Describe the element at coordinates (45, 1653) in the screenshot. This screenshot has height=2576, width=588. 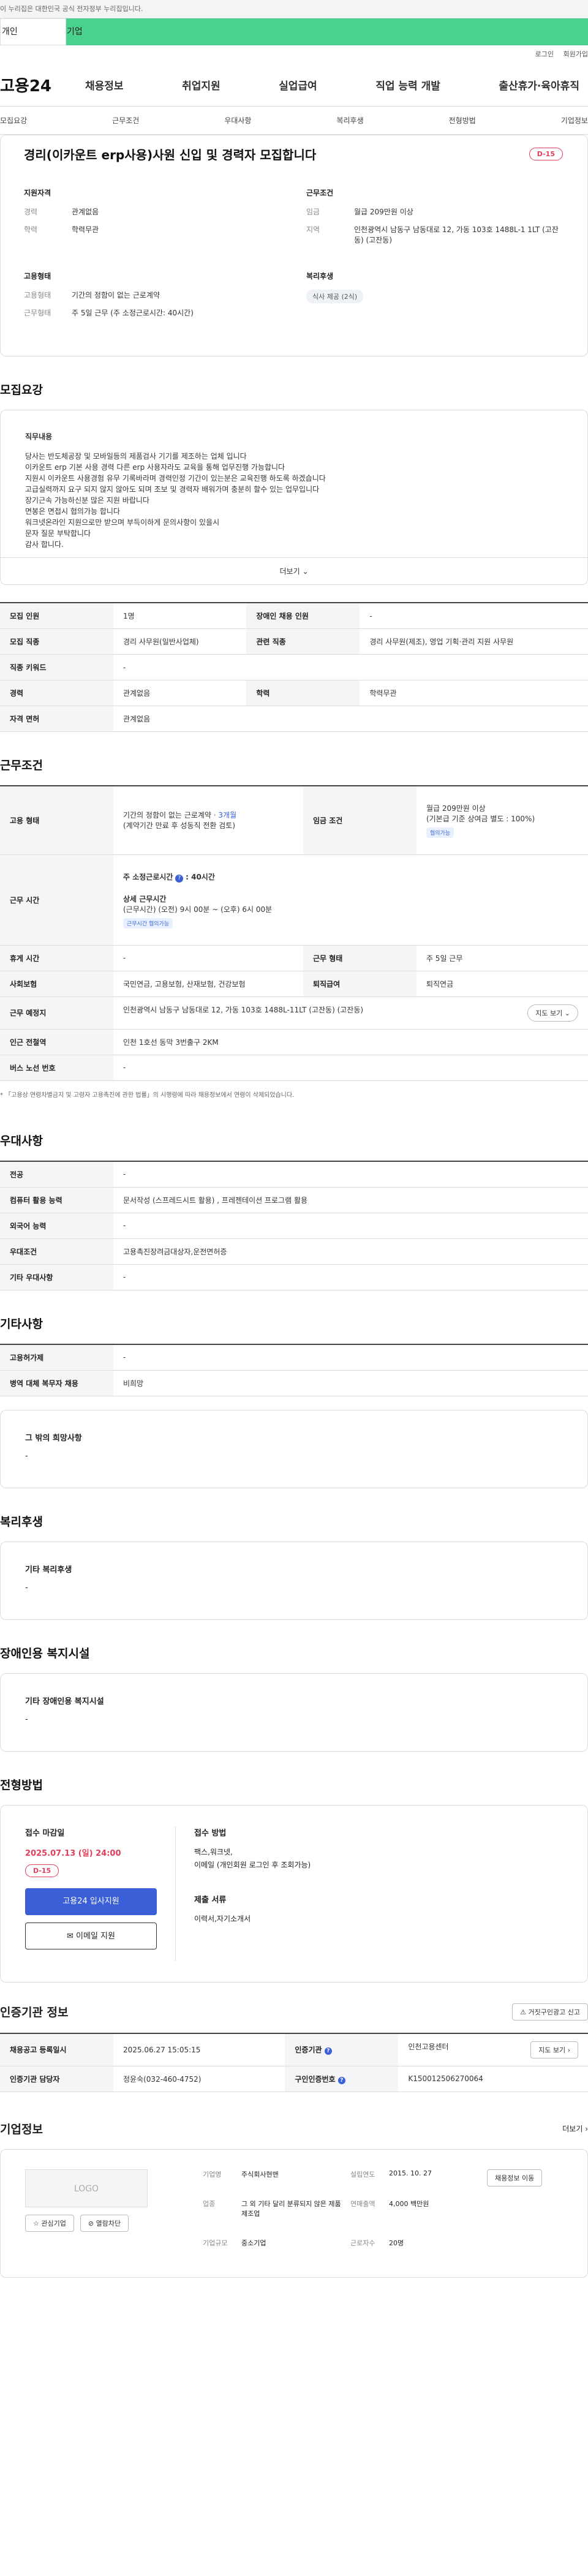
I see `section-title-disabled: 장애인용 복지시설` at that location.